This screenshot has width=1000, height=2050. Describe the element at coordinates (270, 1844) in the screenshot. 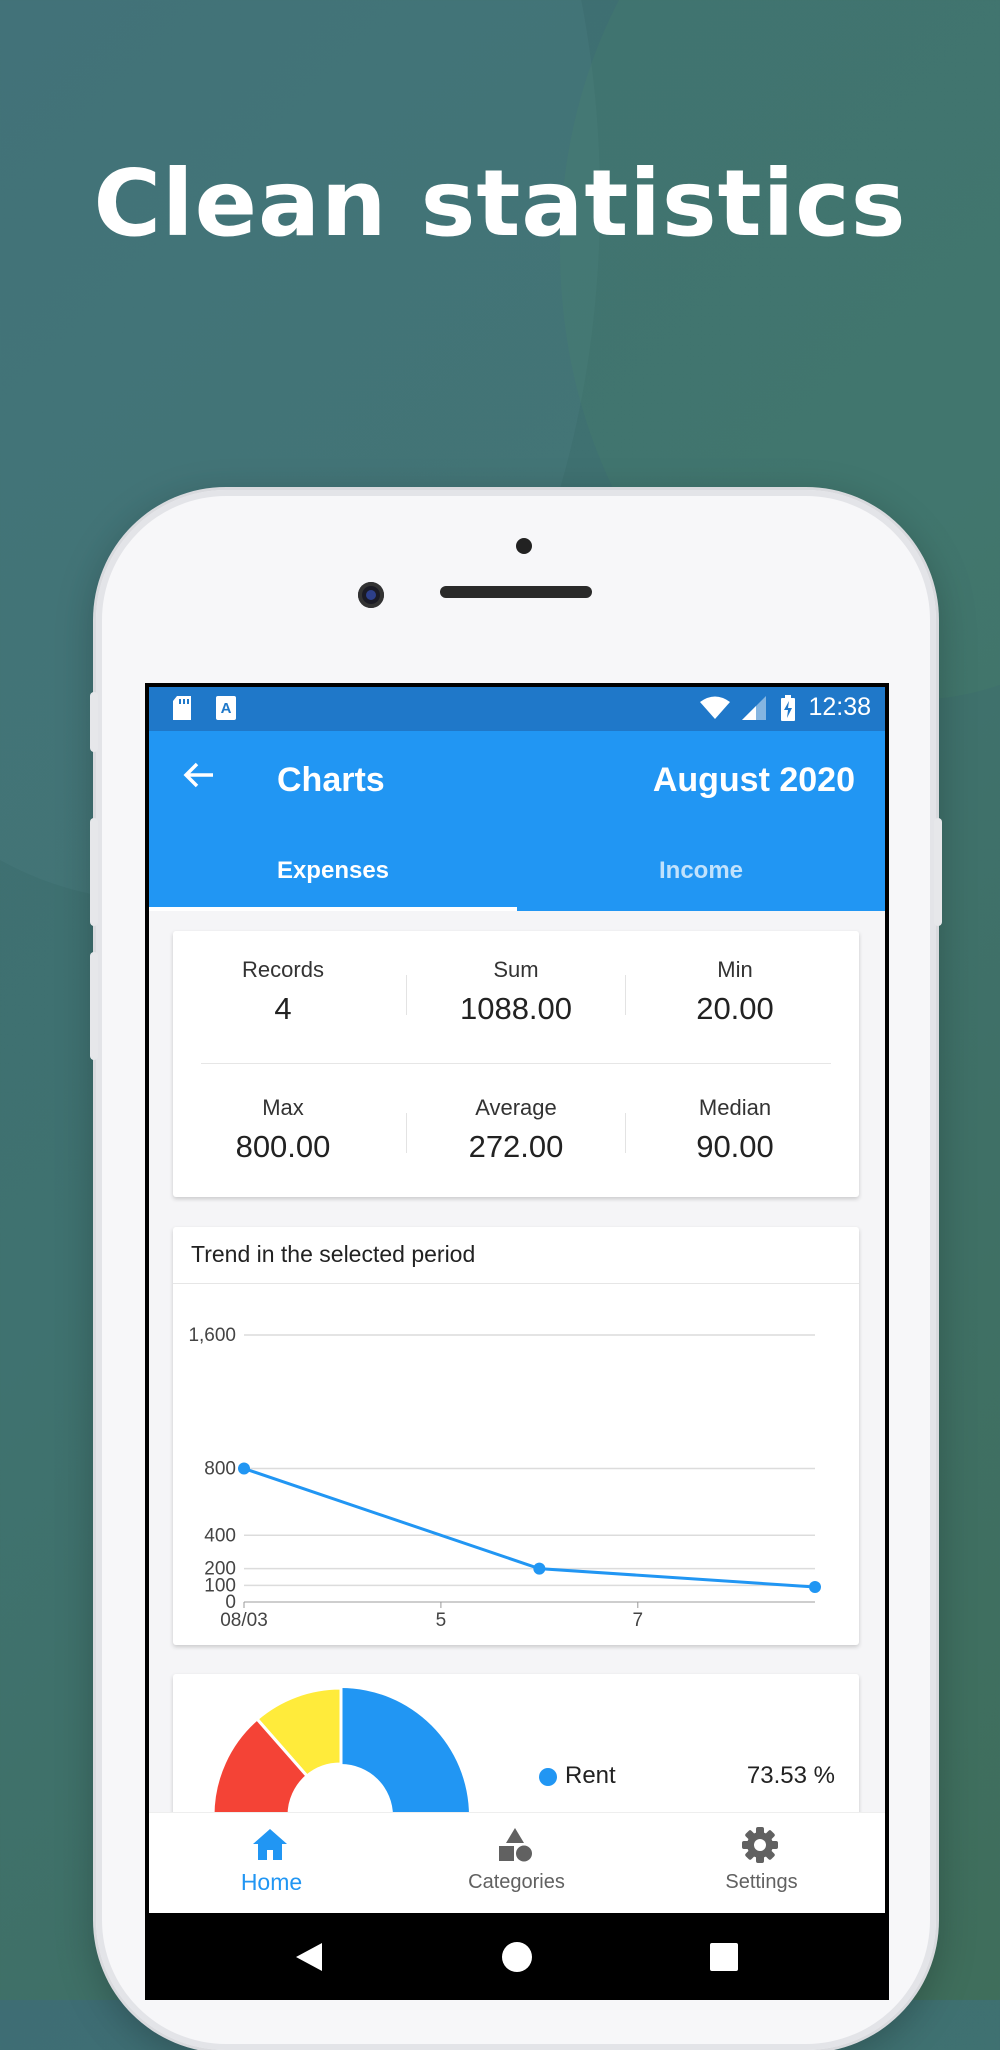

I see `home-icon` at that location.